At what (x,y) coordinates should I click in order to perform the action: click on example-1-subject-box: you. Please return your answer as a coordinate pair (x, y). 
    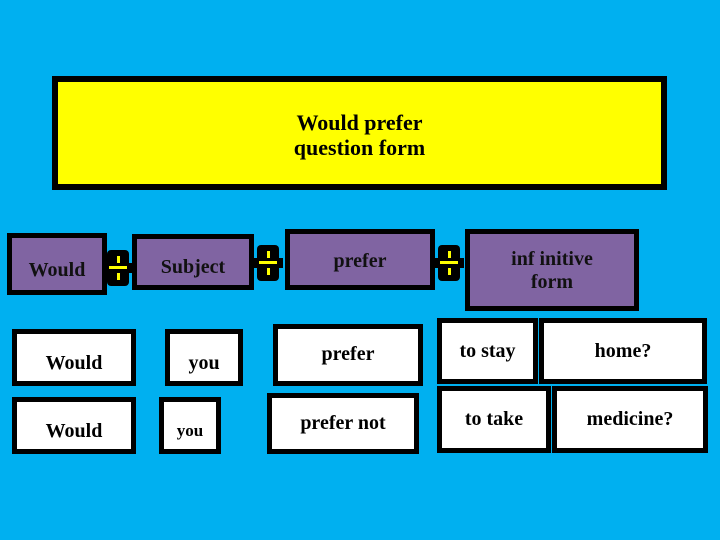
    Looking at the image, I should click on (204, 357).